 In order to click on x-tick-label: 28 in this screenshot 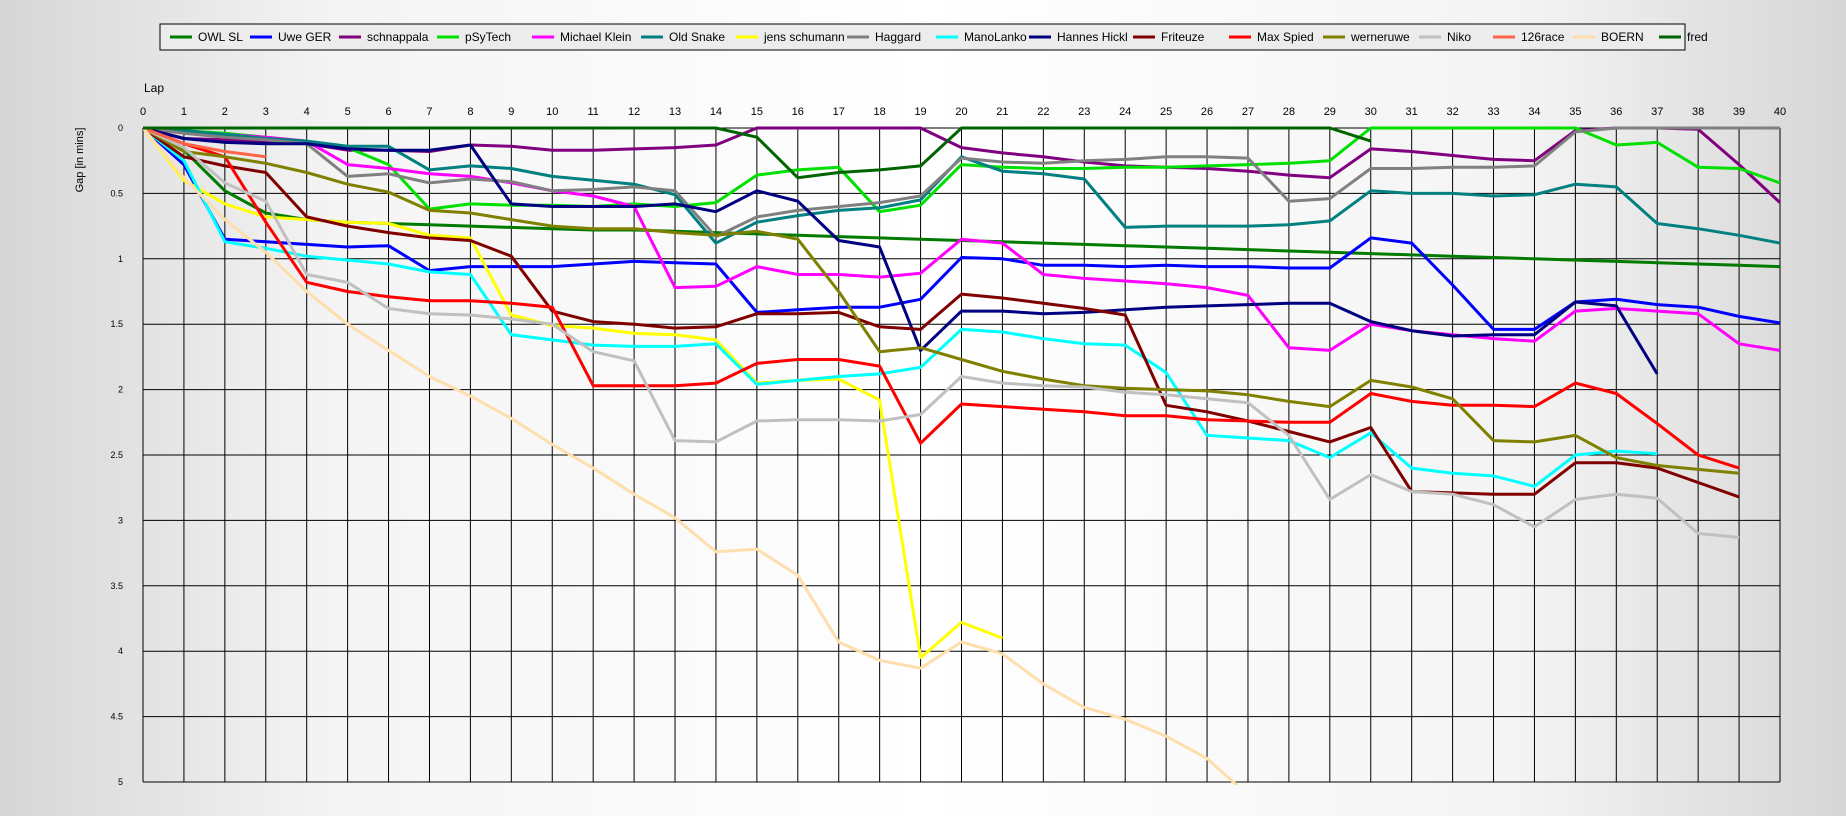, I will do `click(1289, 112)`.